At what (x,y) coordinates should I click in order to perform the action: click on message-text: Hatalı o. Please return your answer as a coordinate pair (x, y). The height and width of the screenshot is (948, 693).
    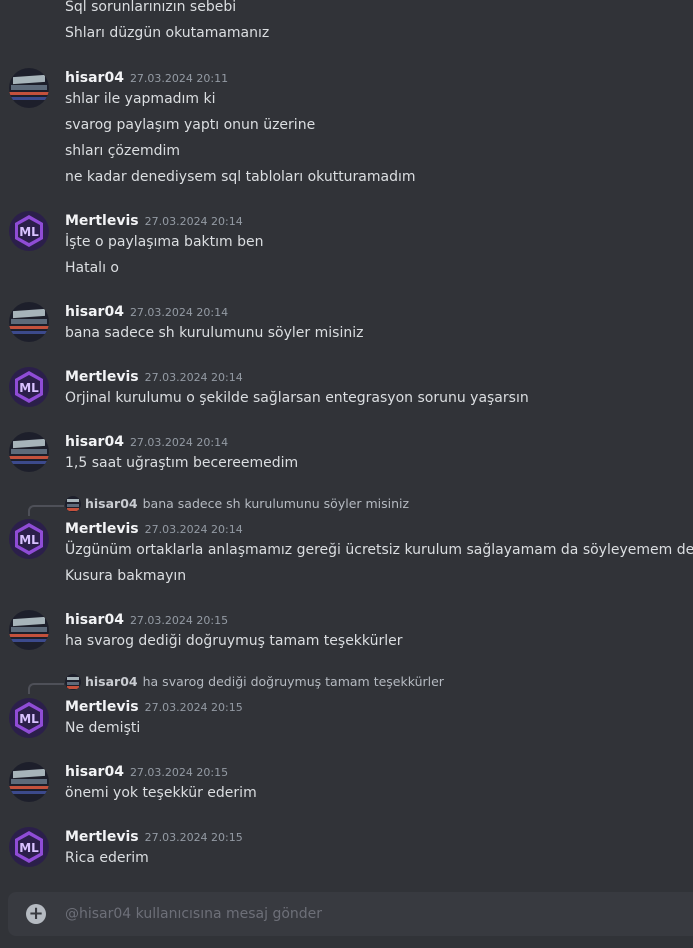
    Looking at the image, I should click on (92, 268).